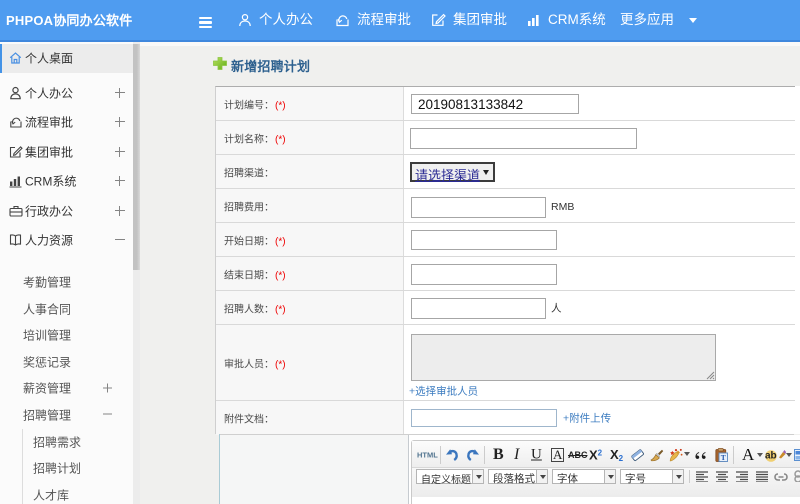  I want to click on svg-text: T, so click(723, 457).